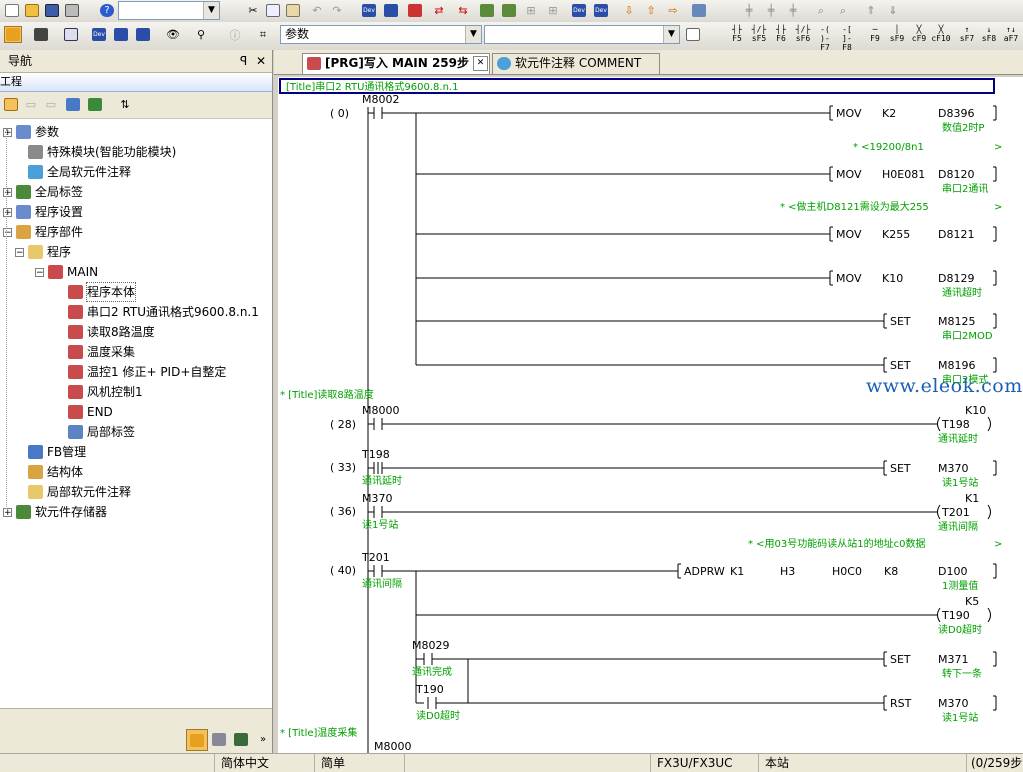  Describe the element at coordinates (197, 740) in the screenshot. I see `project-tab-icon` at that location.